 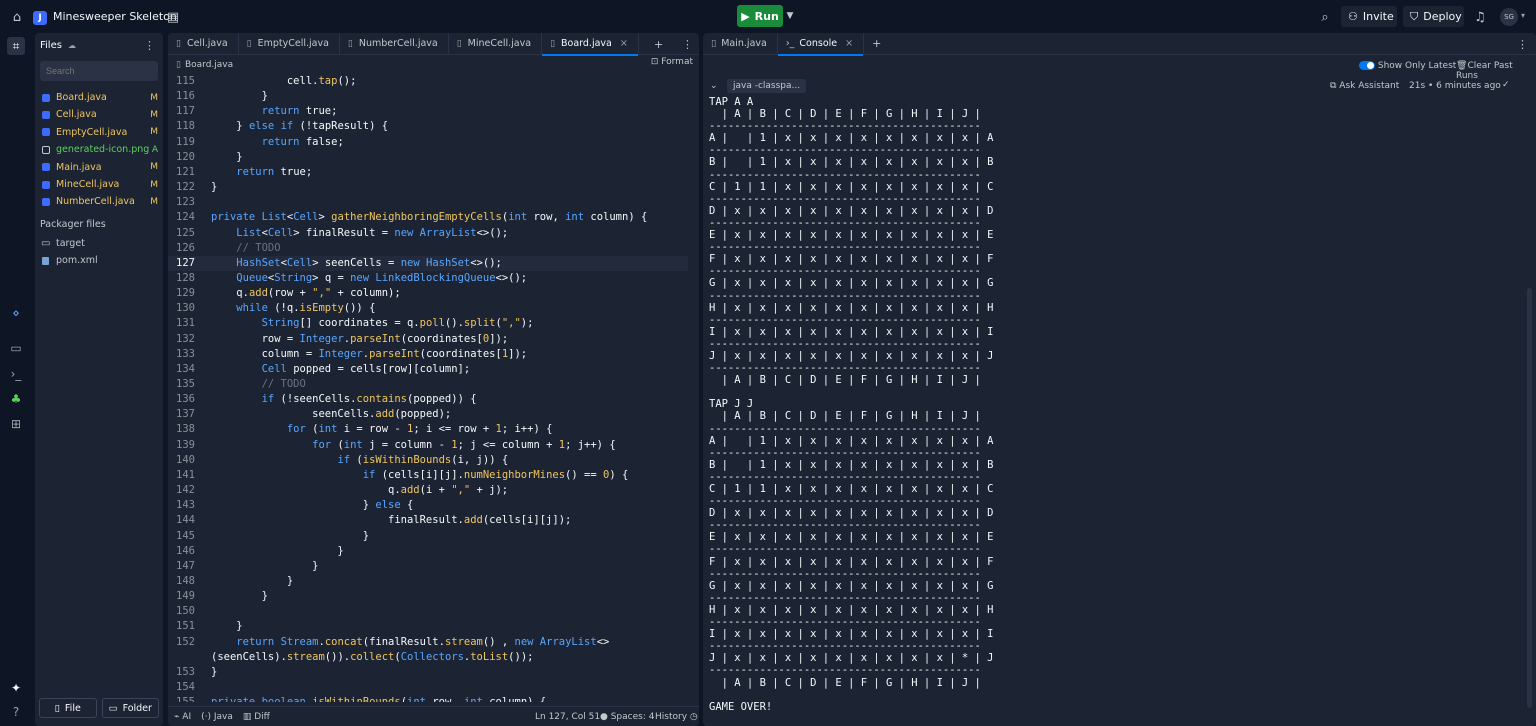 I want to click on indent-setting: ● Spaces: 4, so click(x=627, y=717).